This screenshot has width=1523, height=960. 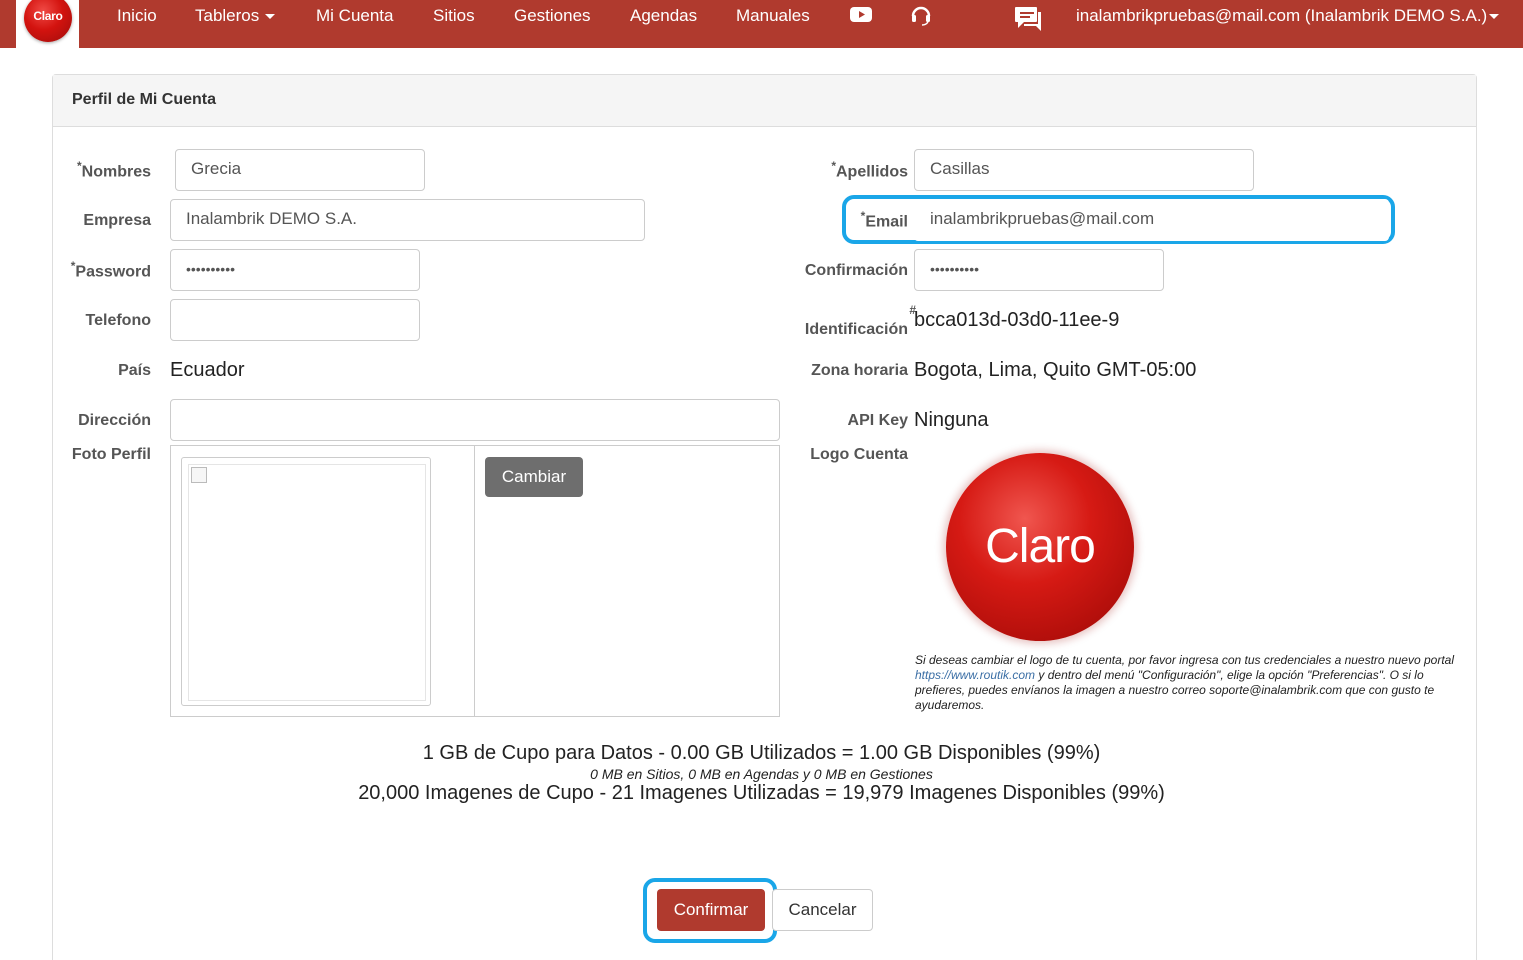 What do you see at coordinates (1040, 547) in the screenshot?
I see `account-logo-icon: Claro` at bounding box center [1040, 547].